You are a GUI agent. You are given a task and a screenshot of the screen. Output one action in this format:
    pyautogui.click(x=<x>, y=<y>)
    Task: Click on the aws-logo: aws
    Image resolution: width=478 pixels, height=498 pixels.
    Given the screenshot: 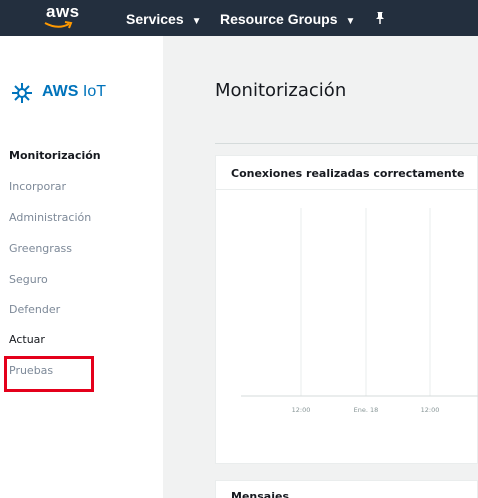 What is the action you would take?
    pyautogui.click(x=61, y=17)
    